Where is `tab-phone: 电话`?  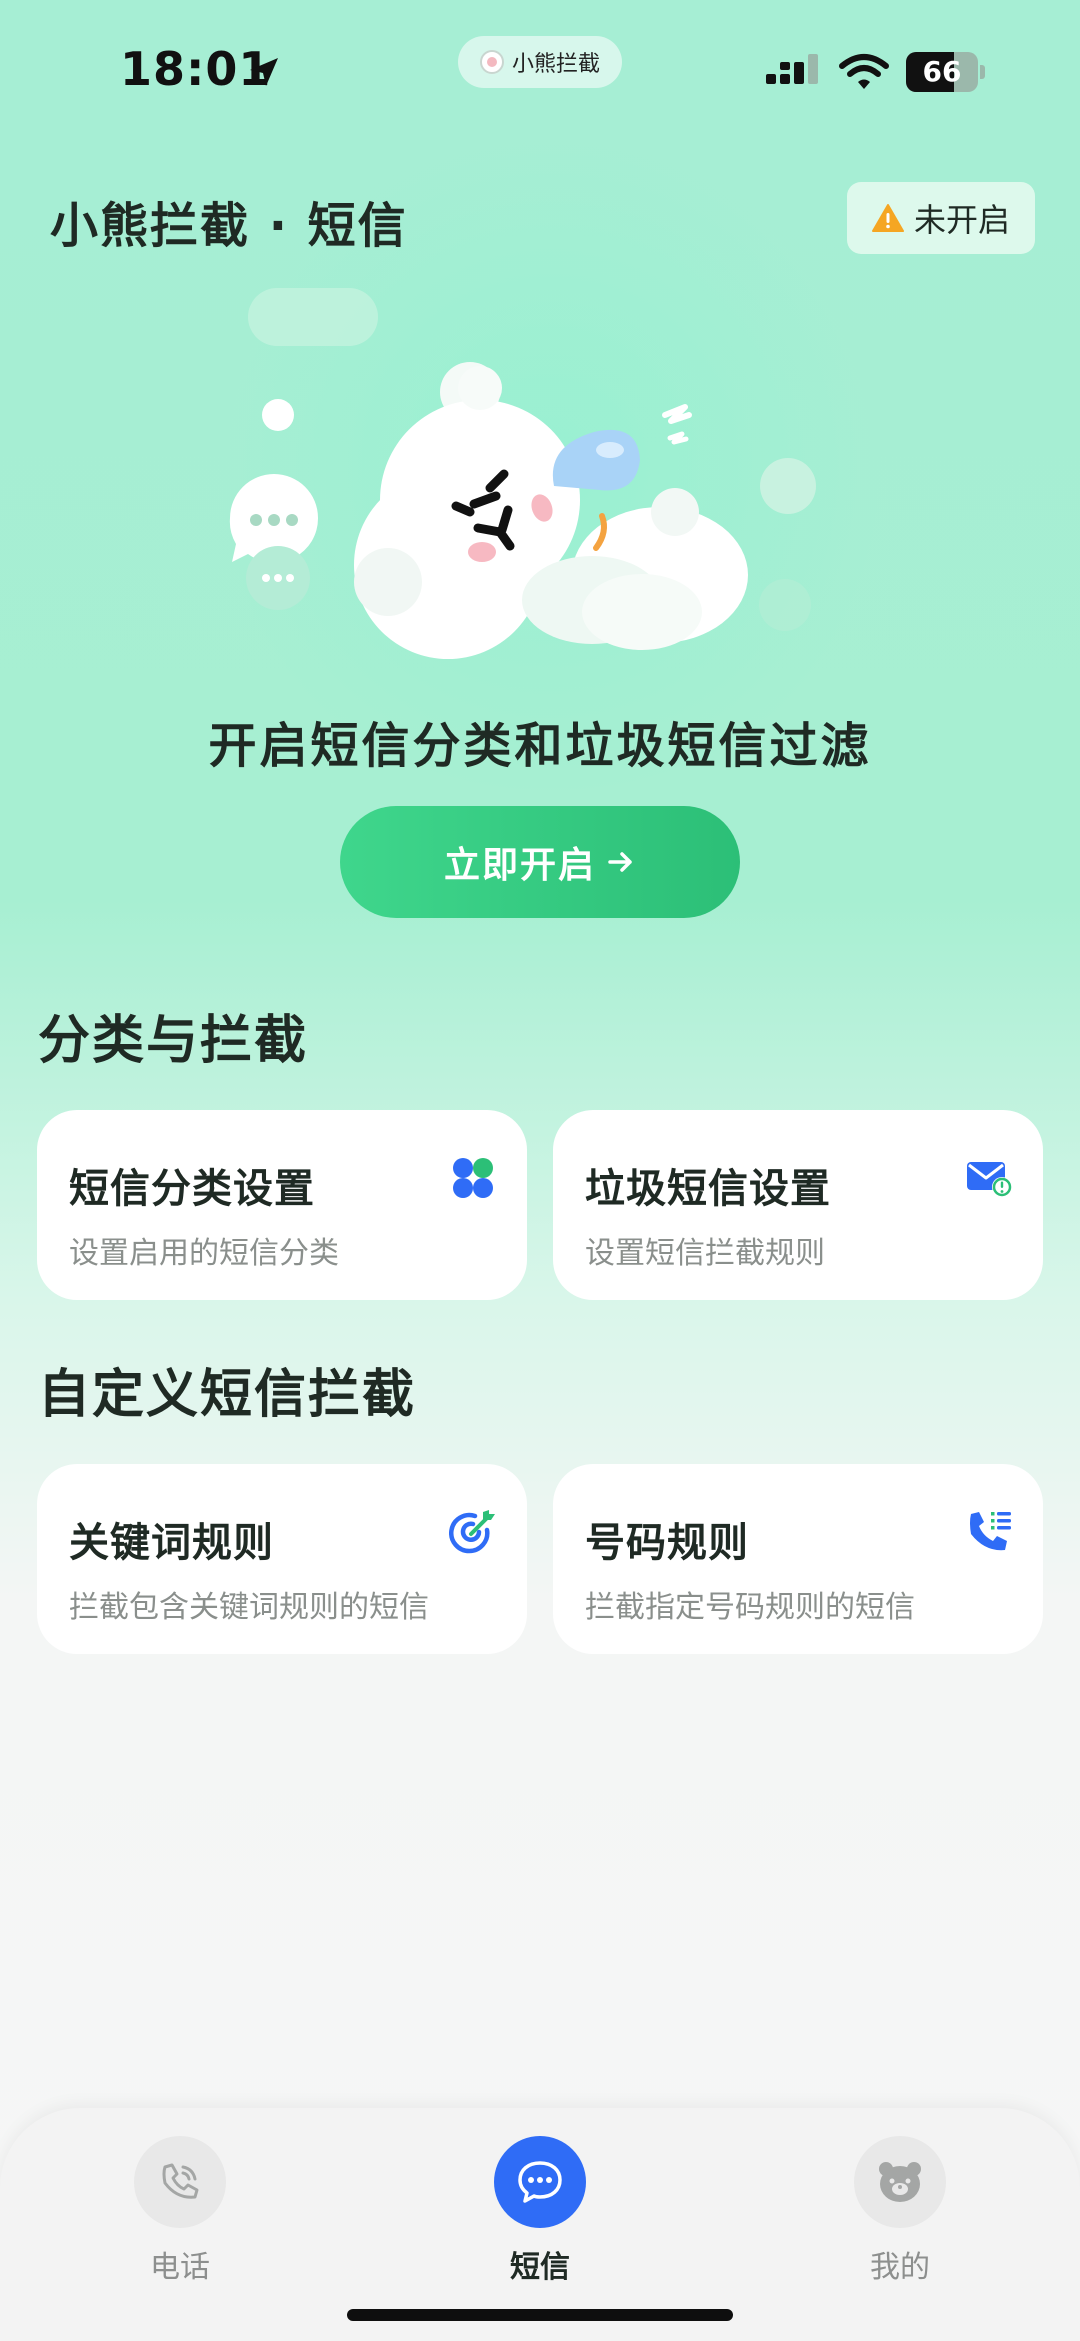
tab-phone: 电话 is located at coordinates (180, 2210).